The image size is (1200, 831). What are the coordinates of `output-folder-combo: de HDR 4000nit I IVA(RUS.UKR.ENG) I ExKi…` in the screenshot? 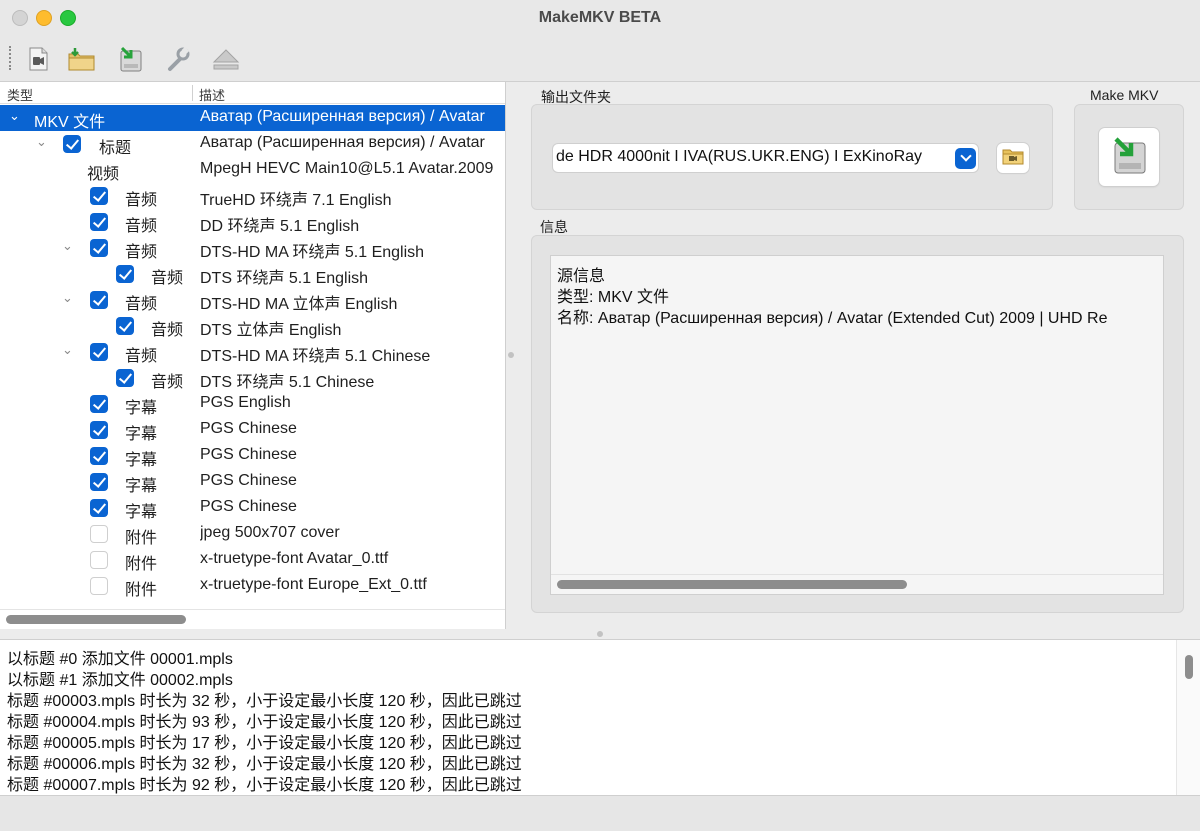 It's located at (765, 158).